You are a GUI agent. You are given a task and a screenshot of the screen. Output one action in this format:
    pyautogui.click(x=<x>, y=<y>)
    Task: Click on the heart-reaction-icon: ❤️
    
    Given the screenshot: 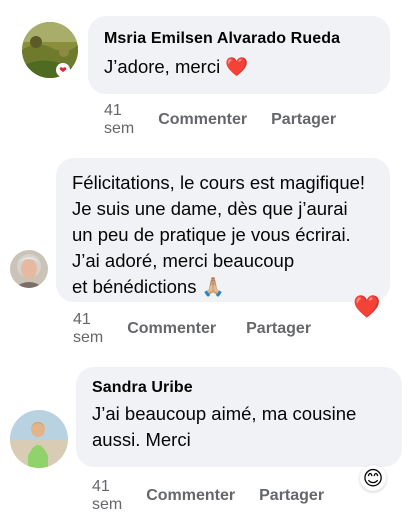 What is the action you would take?
    pyautogui.click(x=367, y=307)
    